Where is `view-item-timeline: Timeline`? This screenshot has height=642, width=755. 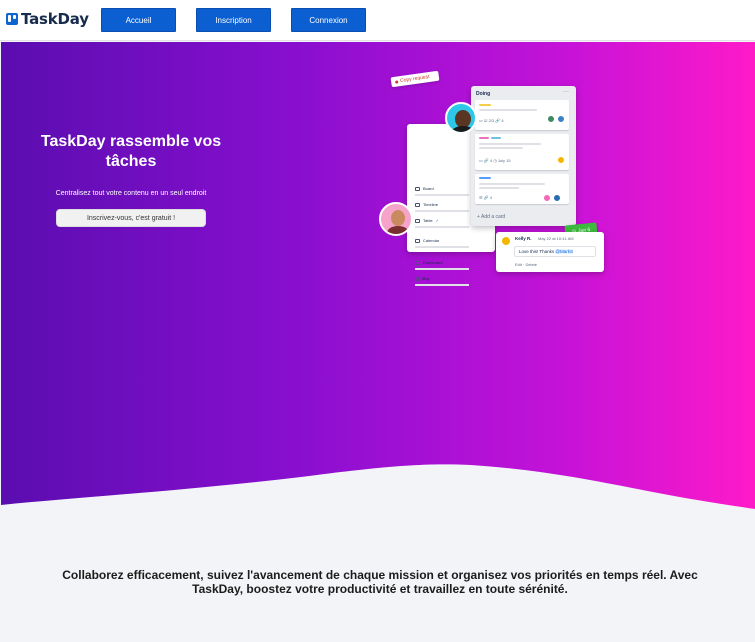 view-item-timeline: Timeline is located at coordinates (426, 204).